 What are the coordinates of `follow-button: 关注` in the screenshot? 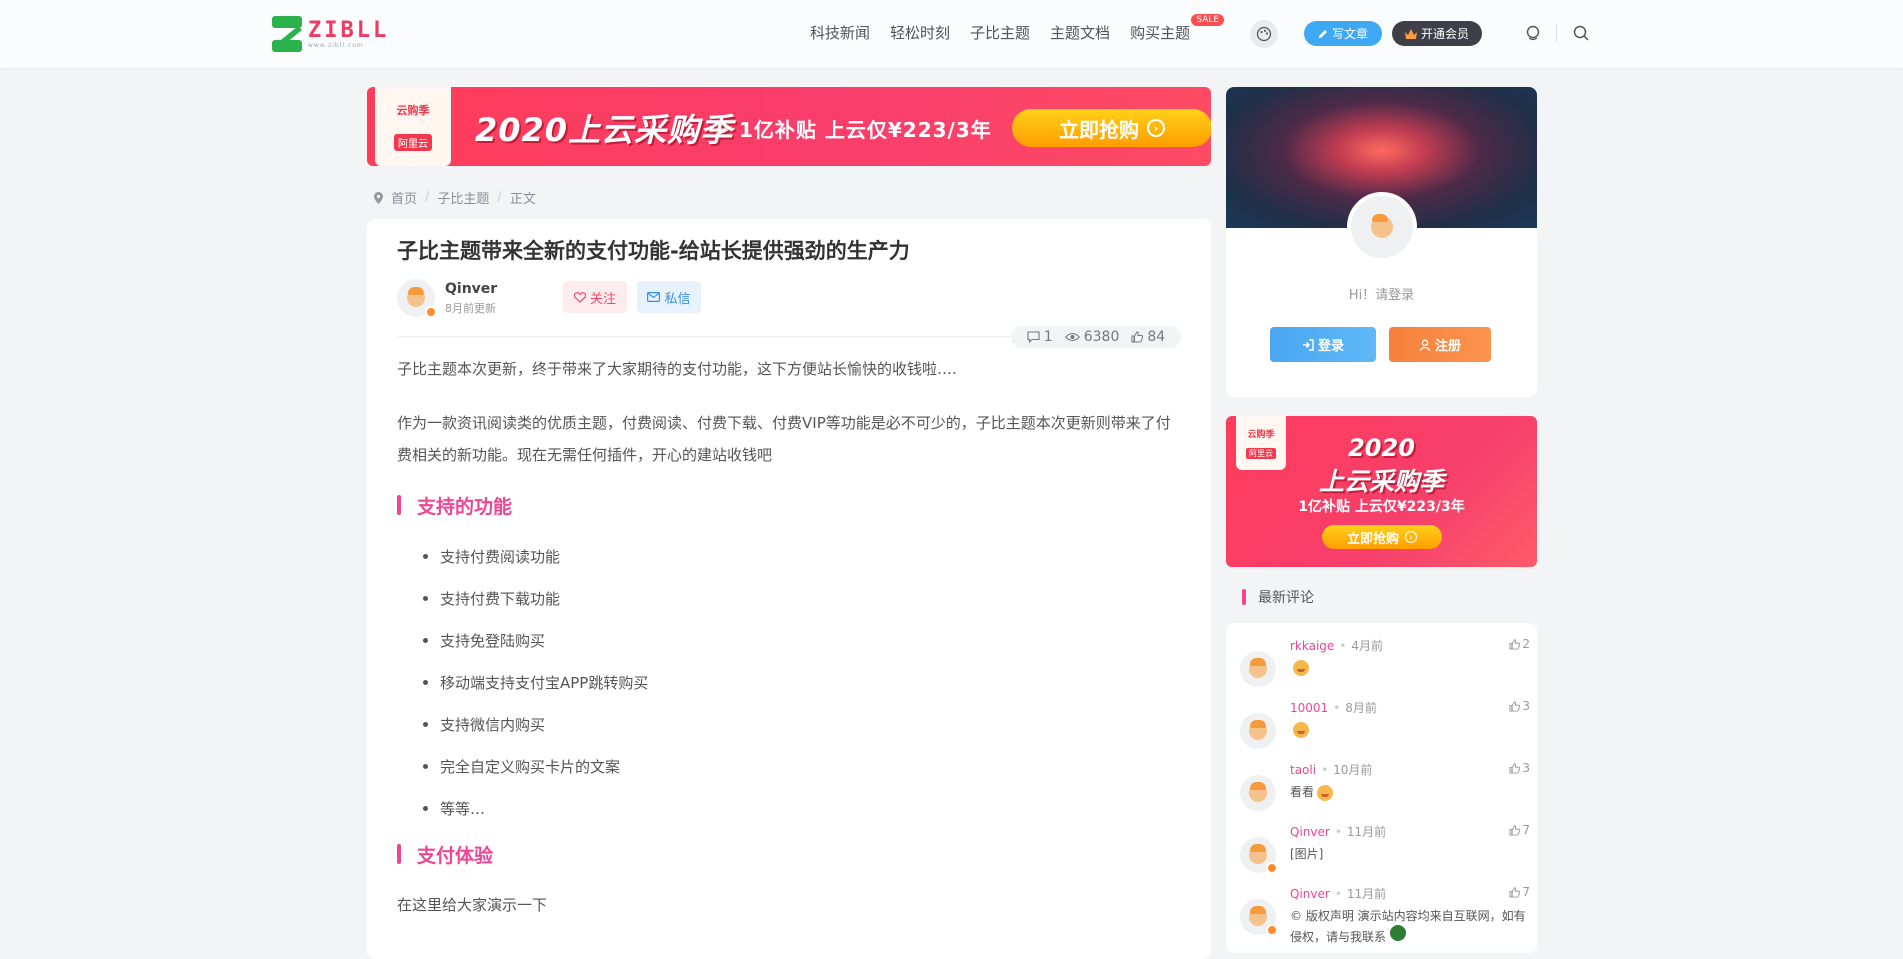 It's located at (595, 297).